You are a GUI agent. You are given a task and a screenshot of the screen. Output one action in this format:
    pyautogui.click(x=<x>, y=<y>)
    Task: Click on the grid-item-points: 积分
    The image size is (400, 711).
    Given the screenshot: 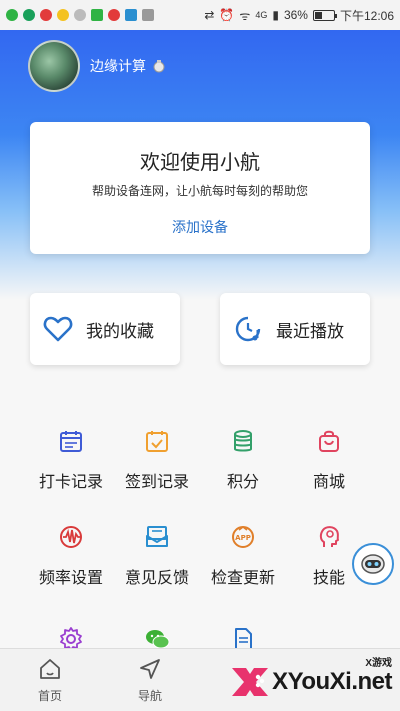 What is the action you would take?
    pyautogui.click(x=243, y=460)
    